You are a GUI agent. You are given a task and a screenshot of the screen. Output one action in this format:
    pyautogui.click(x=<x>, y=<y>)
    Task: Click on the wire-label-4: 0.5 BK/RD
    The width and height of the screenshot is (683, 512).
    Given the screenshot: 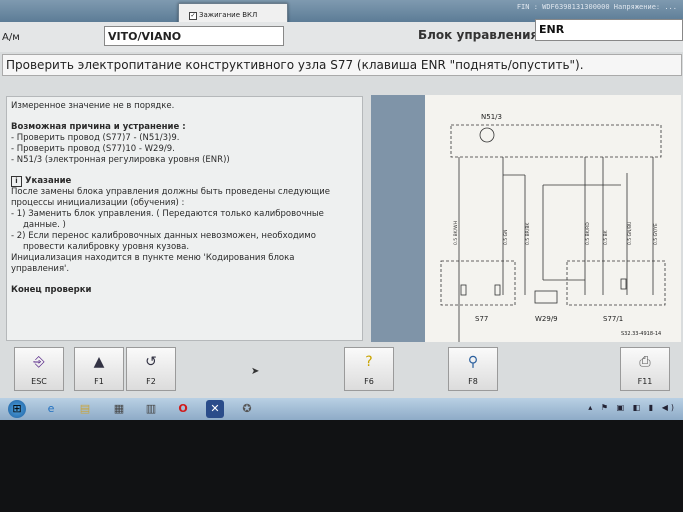 What is the action you would take?
    pyautogui.click(x=588, y=233)
    